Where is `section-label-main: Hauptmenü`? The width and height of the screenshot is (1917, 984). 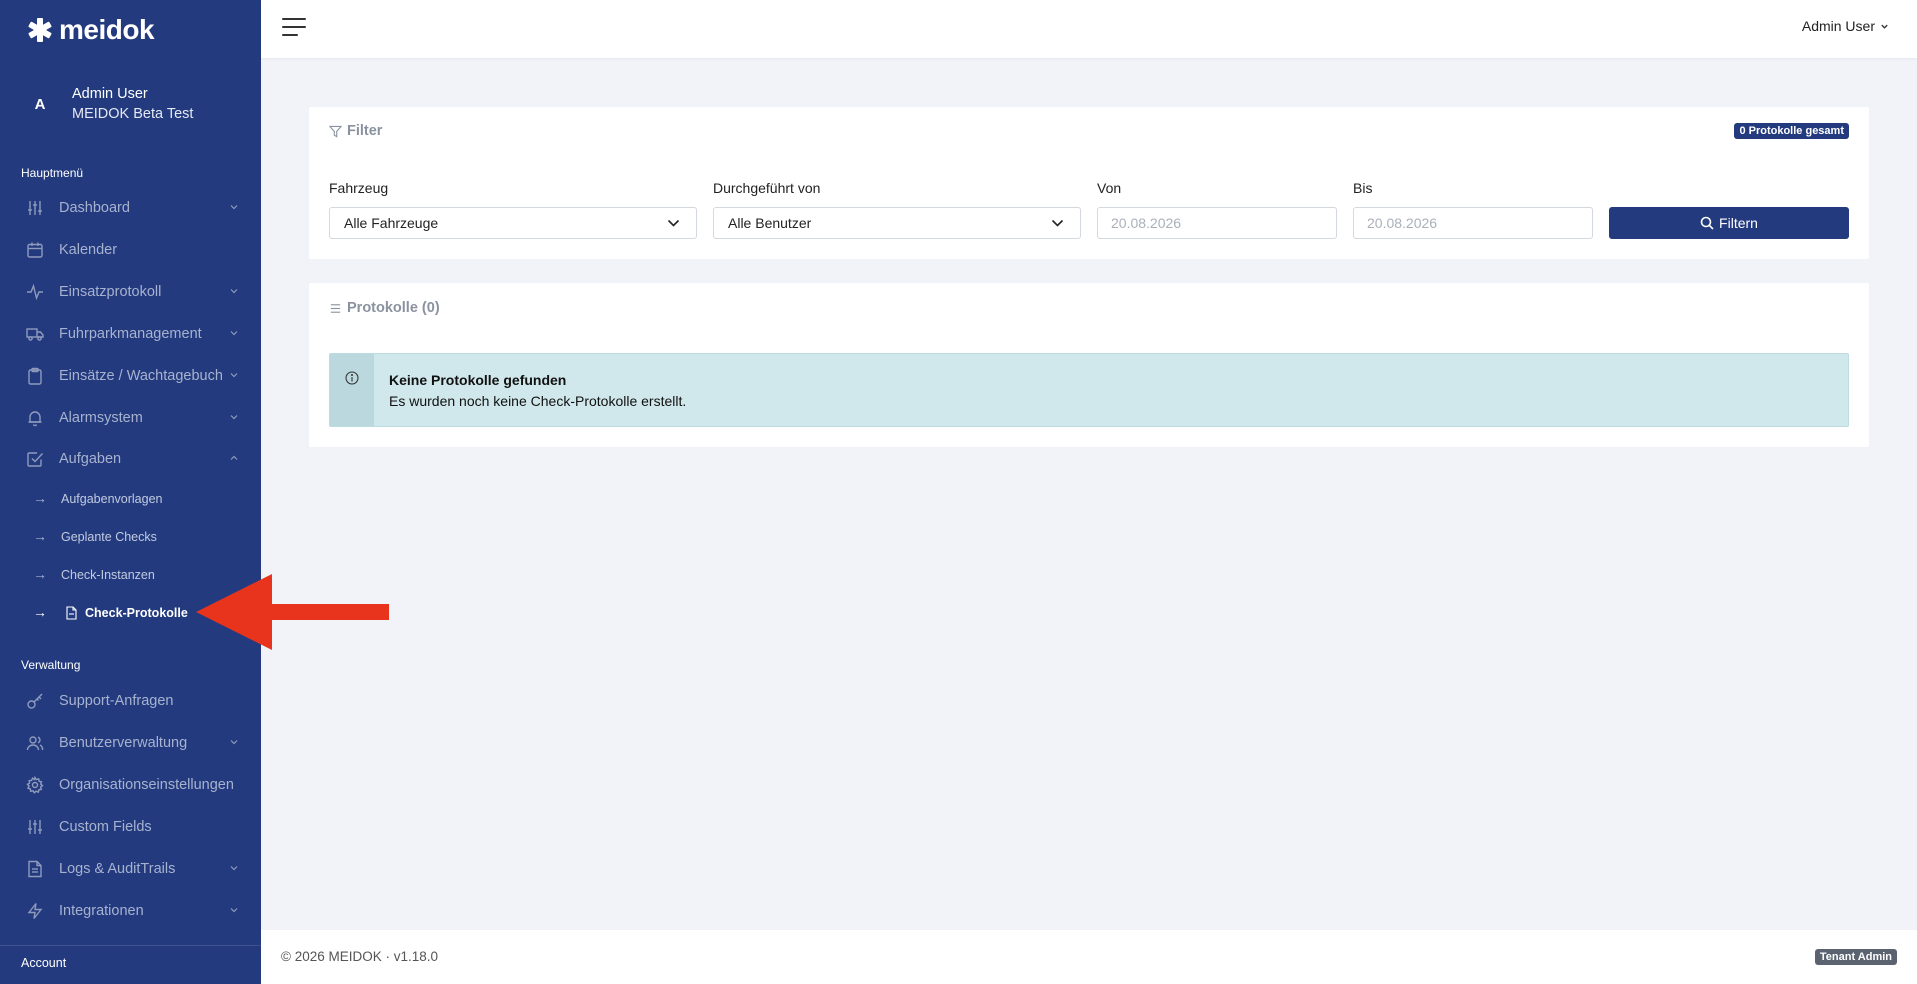 section-label-main: Hauptmenü is located at coordinates (52, 173).